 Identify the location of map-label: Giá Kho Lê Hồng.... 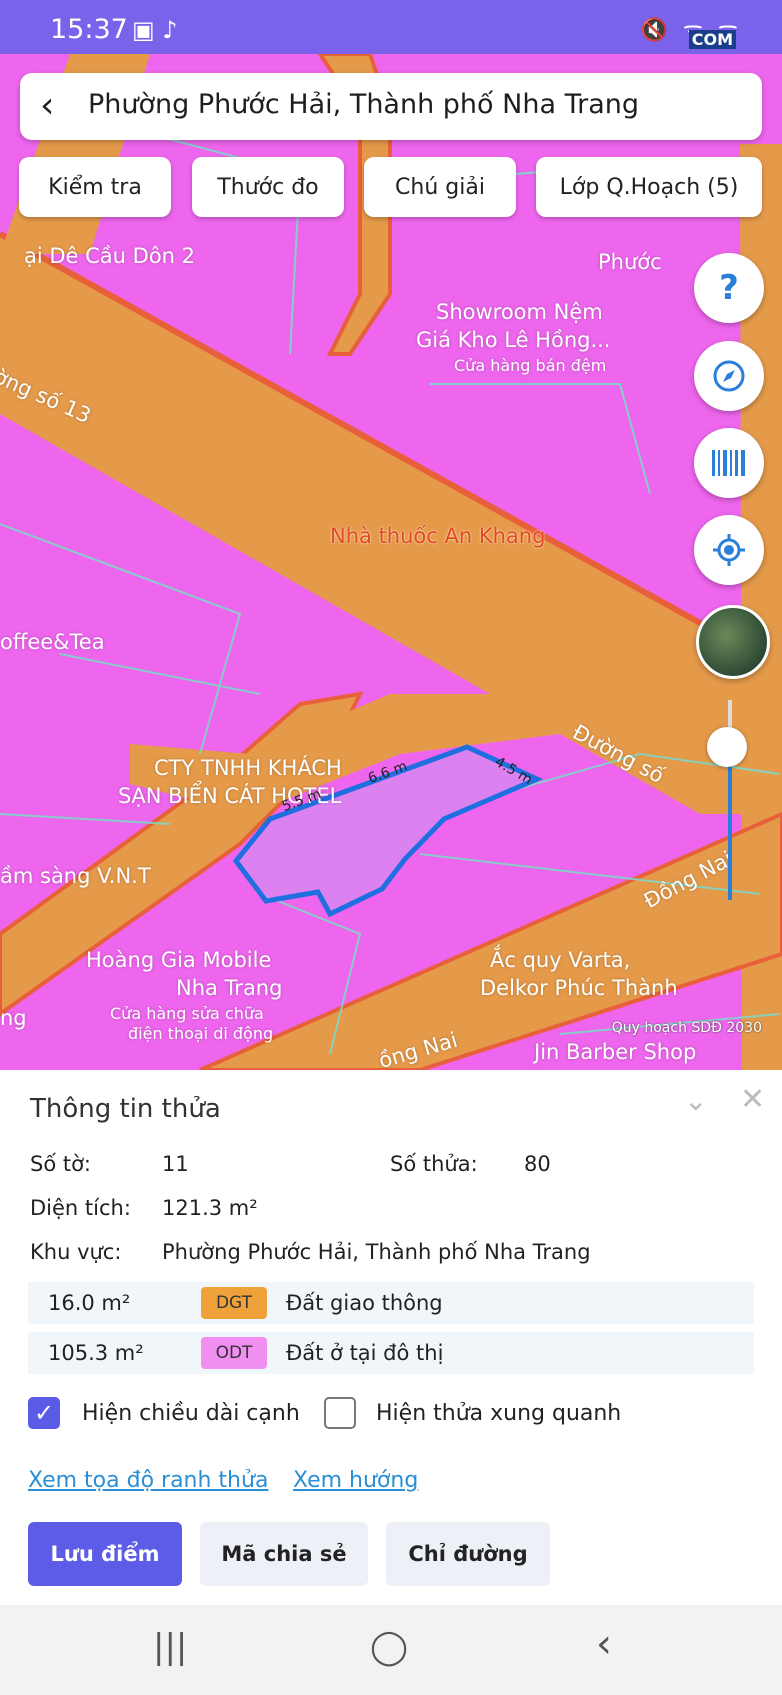
(513, 340).